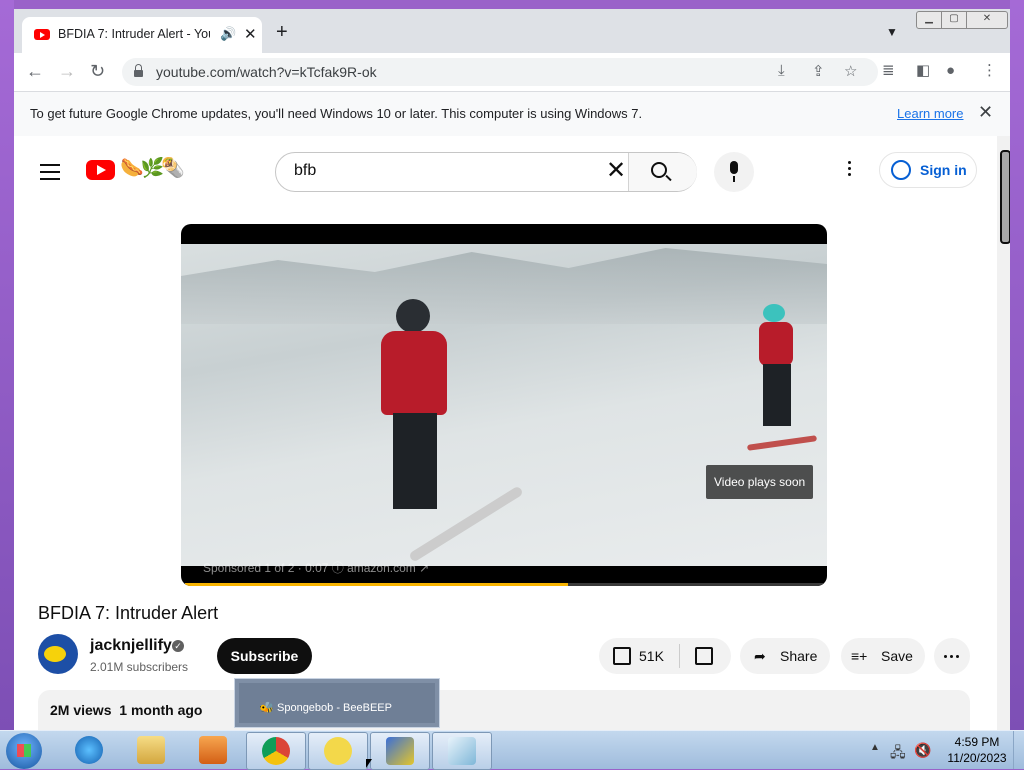 Image resolution: width=1024 pixels, height=770 pixels. What do you see at coordinates (50, 174) in the screenshot?
I see `menu-icon` at bounding box center [50, 174].